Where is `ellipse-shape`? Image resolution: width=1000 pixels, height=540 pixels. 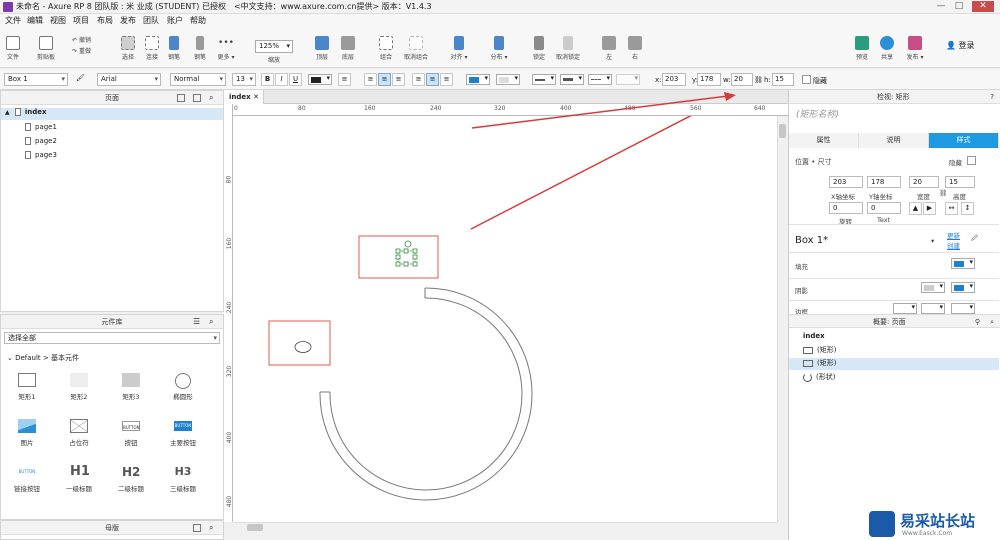
ellipse-shape is located at coordinates (303, 347).